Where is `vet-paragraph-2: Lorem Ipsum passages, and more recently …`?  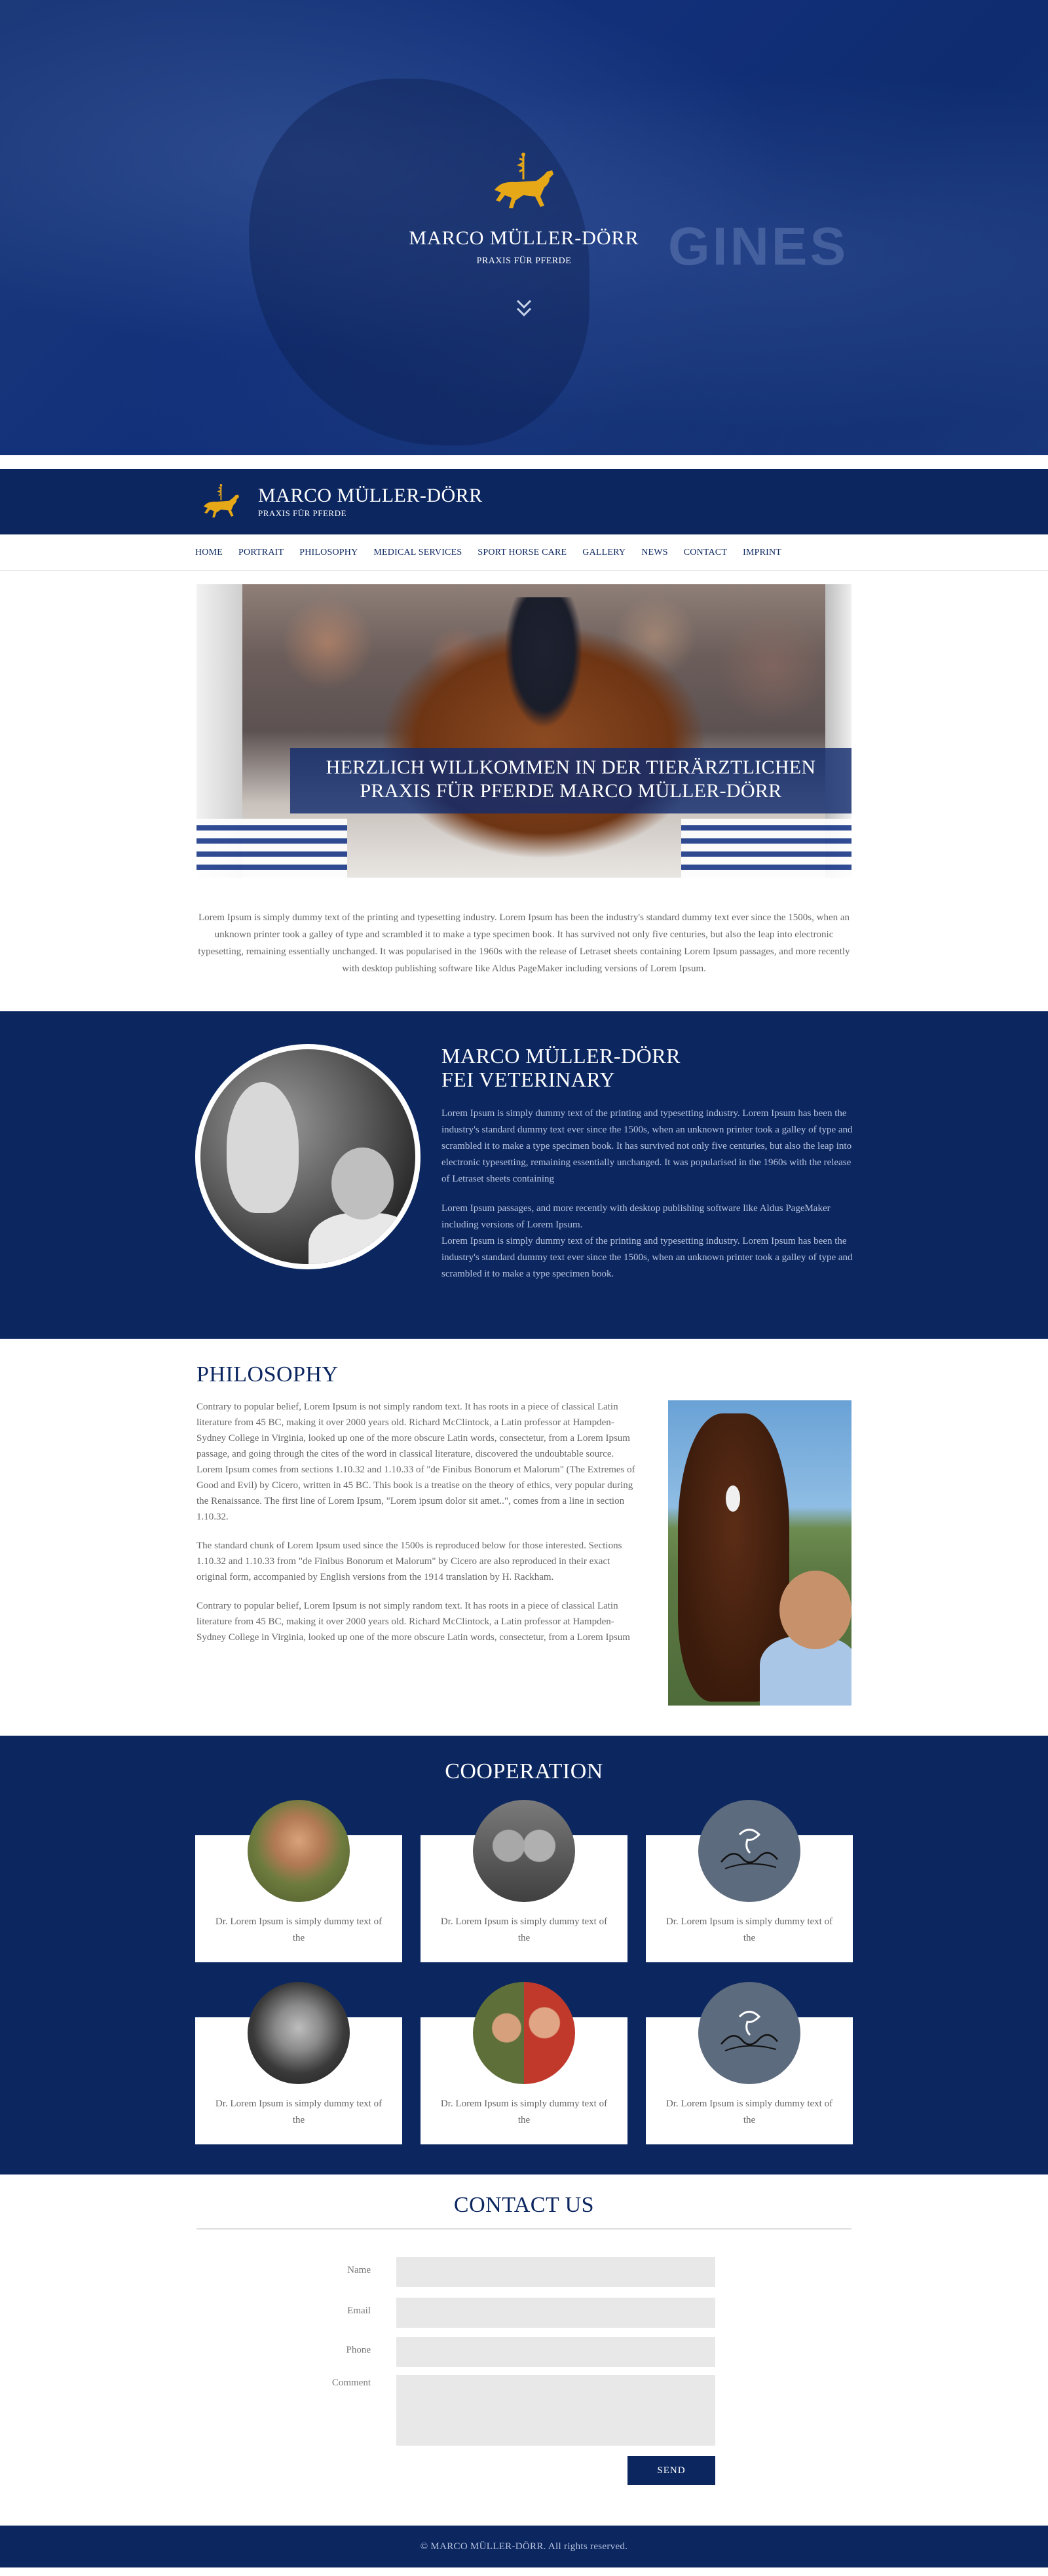
vet-paragraph-2: Lorem Ipsum passages, and more recently … is located at coordinates (636, 1216).